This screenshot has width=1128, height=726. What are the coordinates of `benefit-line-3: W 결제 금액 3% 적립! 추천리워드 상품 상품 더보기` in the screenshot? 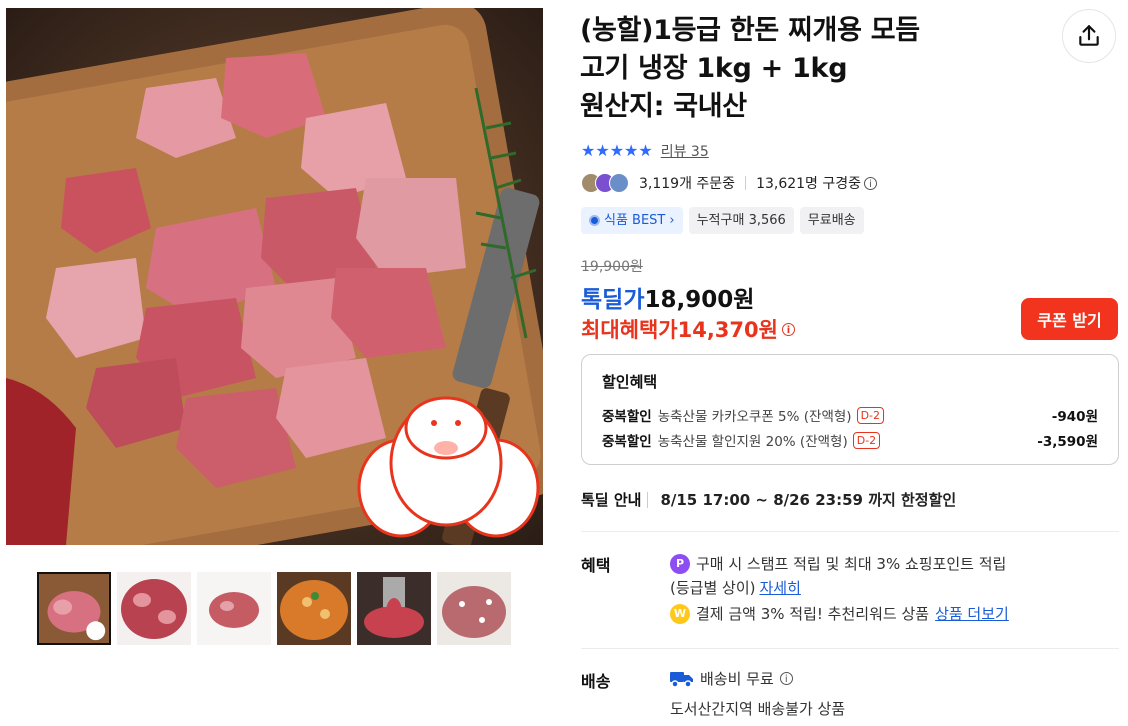 It's located at (839, 613).